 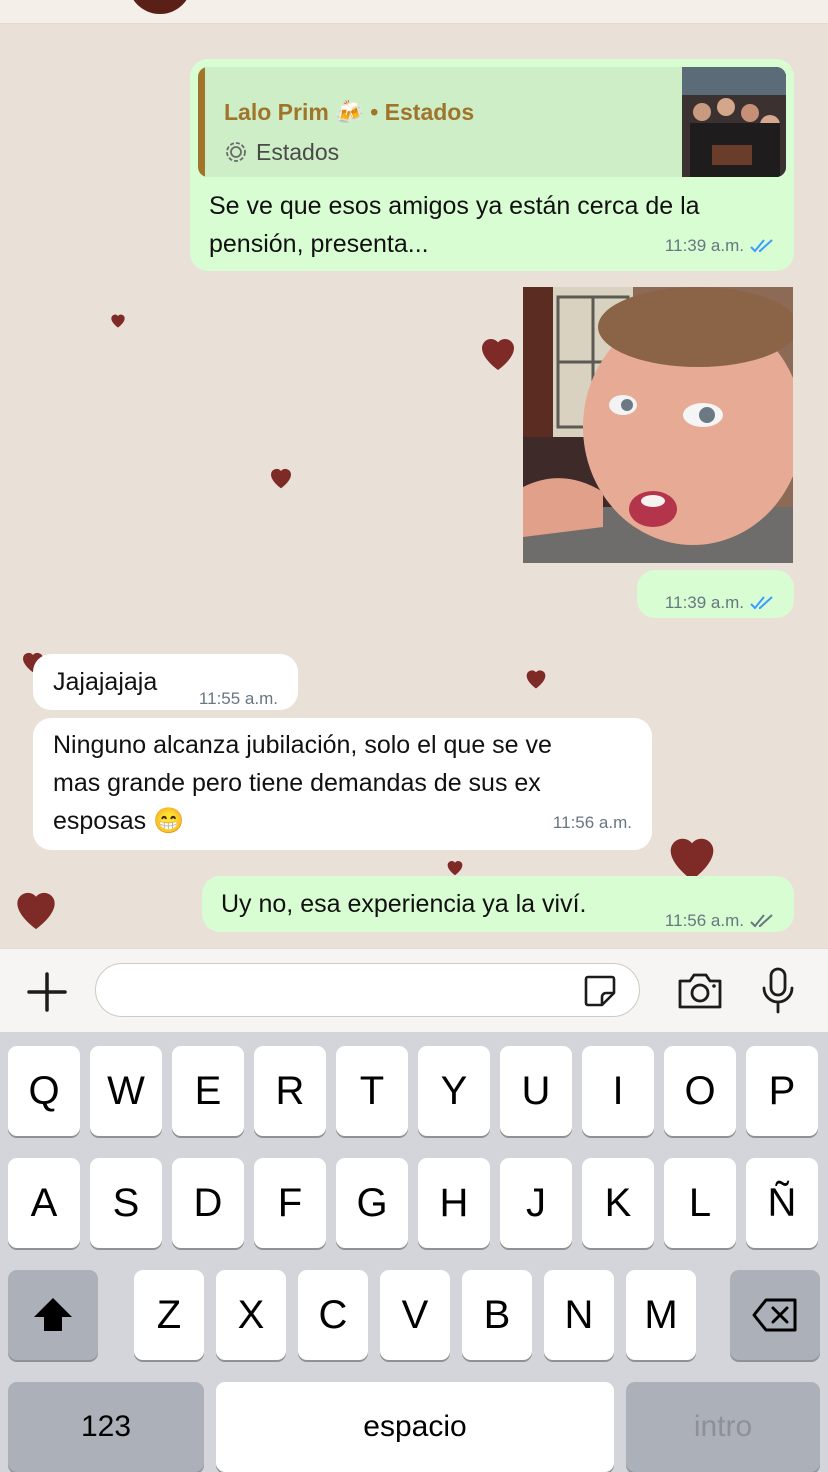 What do you see at coordinates (165, 682) in the screenshot?
I see `incoming-message: Jajajajaja 11:55 a.m.` at bounding box center [165, 682].